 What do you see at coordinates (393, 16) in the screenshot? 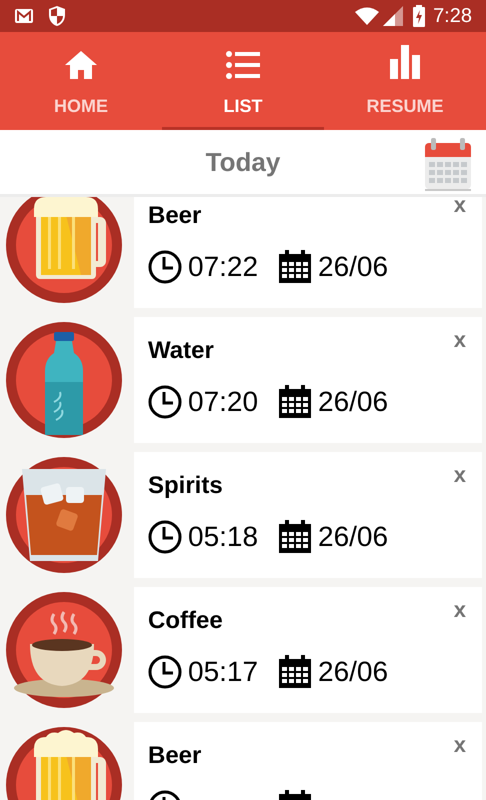
I see `signal-icon` at bounding box center [393, 16].